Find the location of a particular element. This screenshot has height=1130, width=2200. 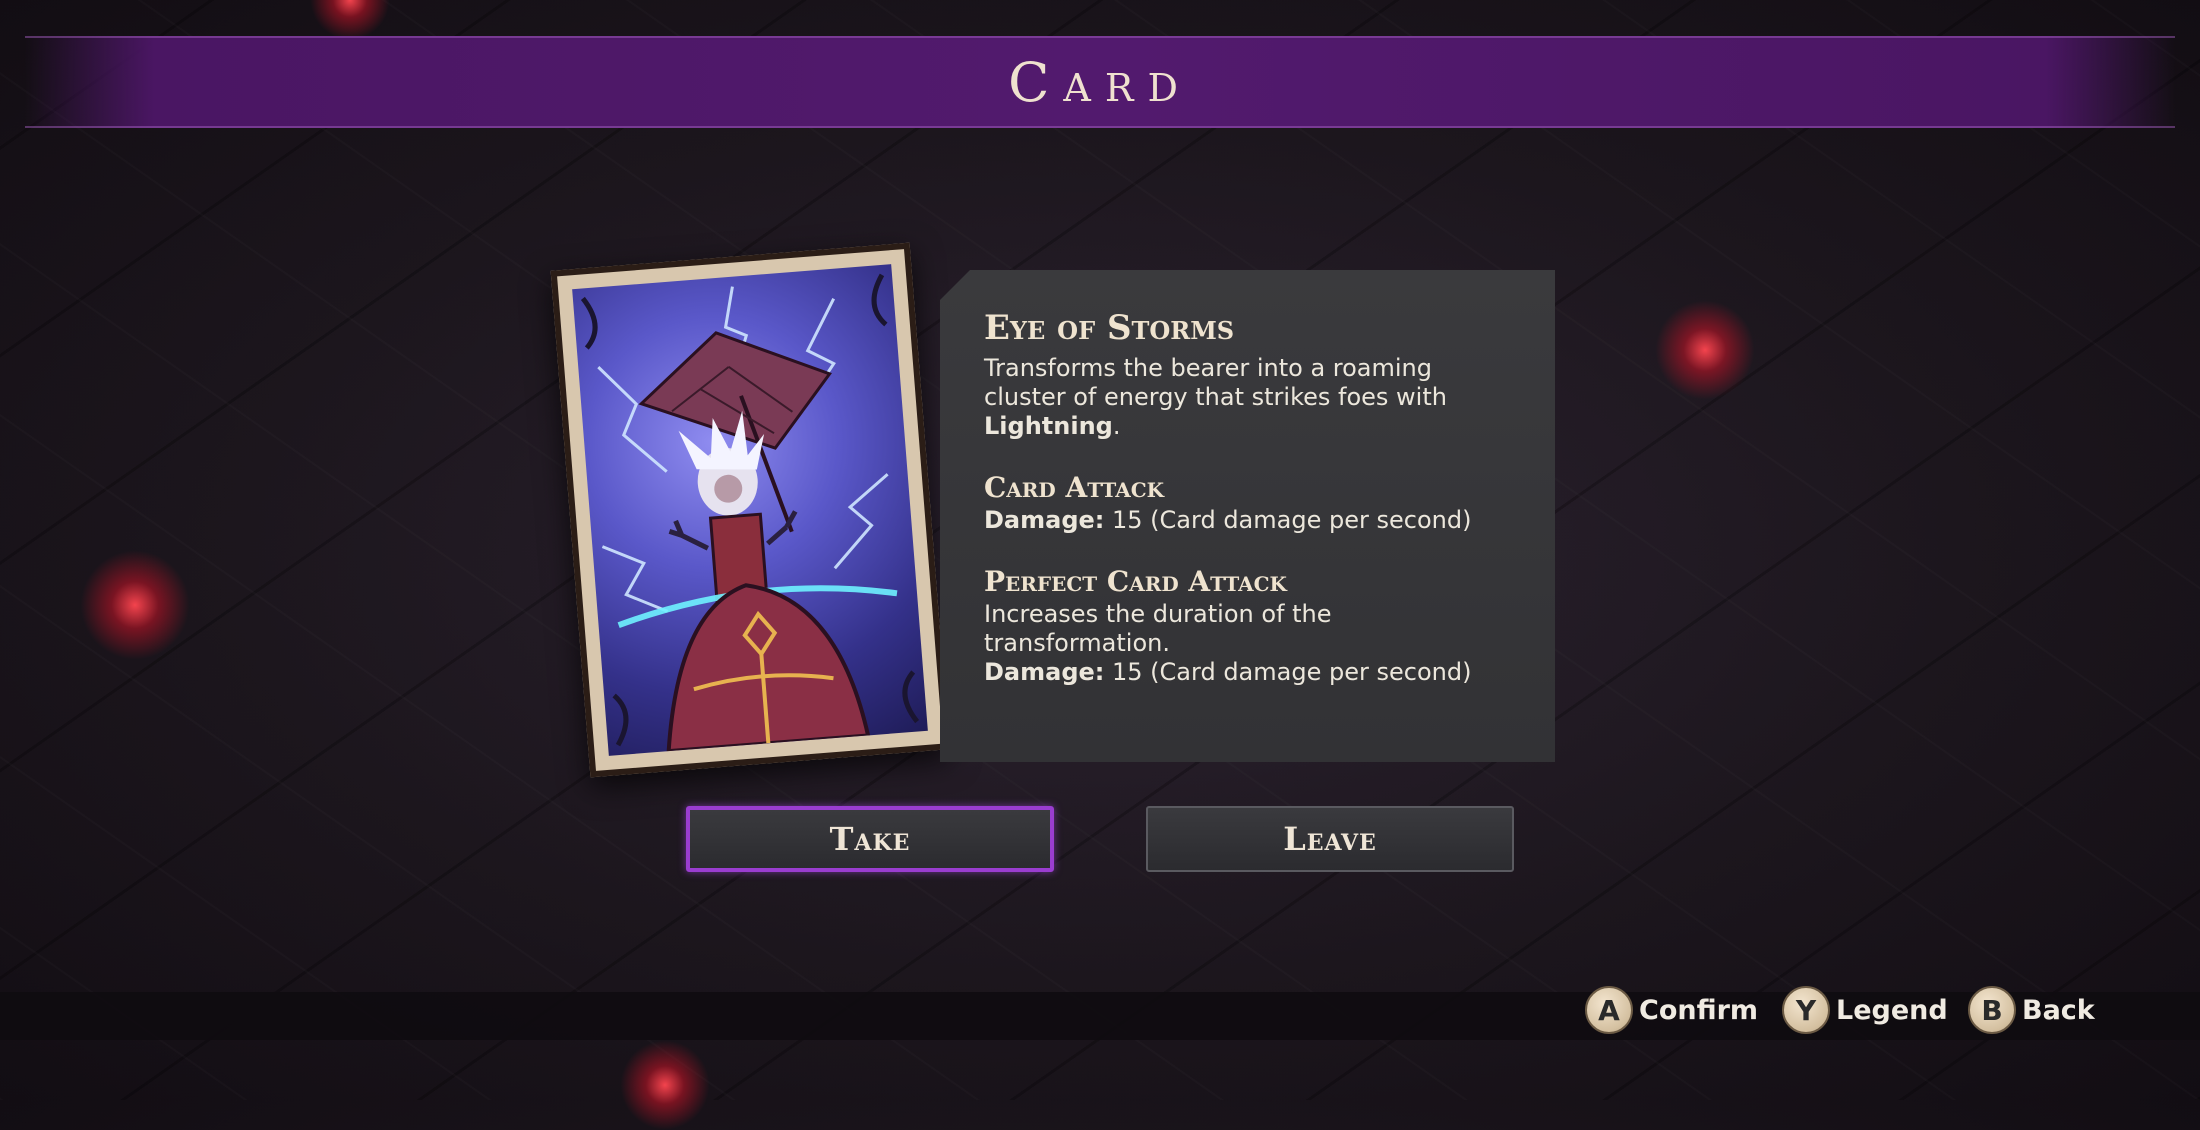

b-button-icon: B is located at coordinates (1992, 1010).